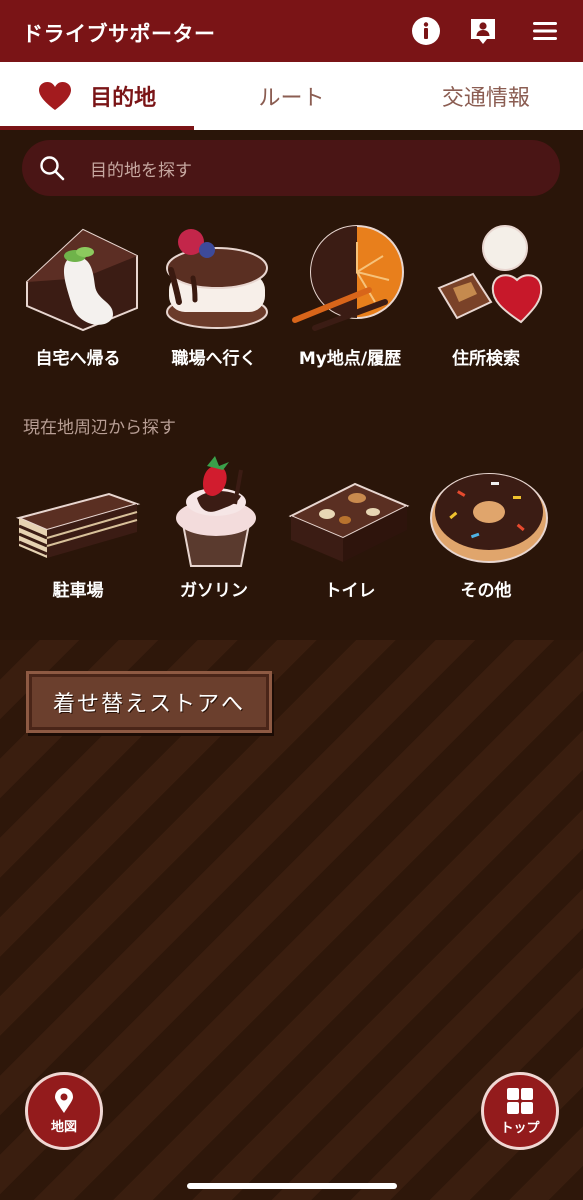 The height and width of the screenshot is (1200, 583). Describe the element at coordinates (119, 34) in the screenshot. I see `app-title: ドライブサポーター` at that location.